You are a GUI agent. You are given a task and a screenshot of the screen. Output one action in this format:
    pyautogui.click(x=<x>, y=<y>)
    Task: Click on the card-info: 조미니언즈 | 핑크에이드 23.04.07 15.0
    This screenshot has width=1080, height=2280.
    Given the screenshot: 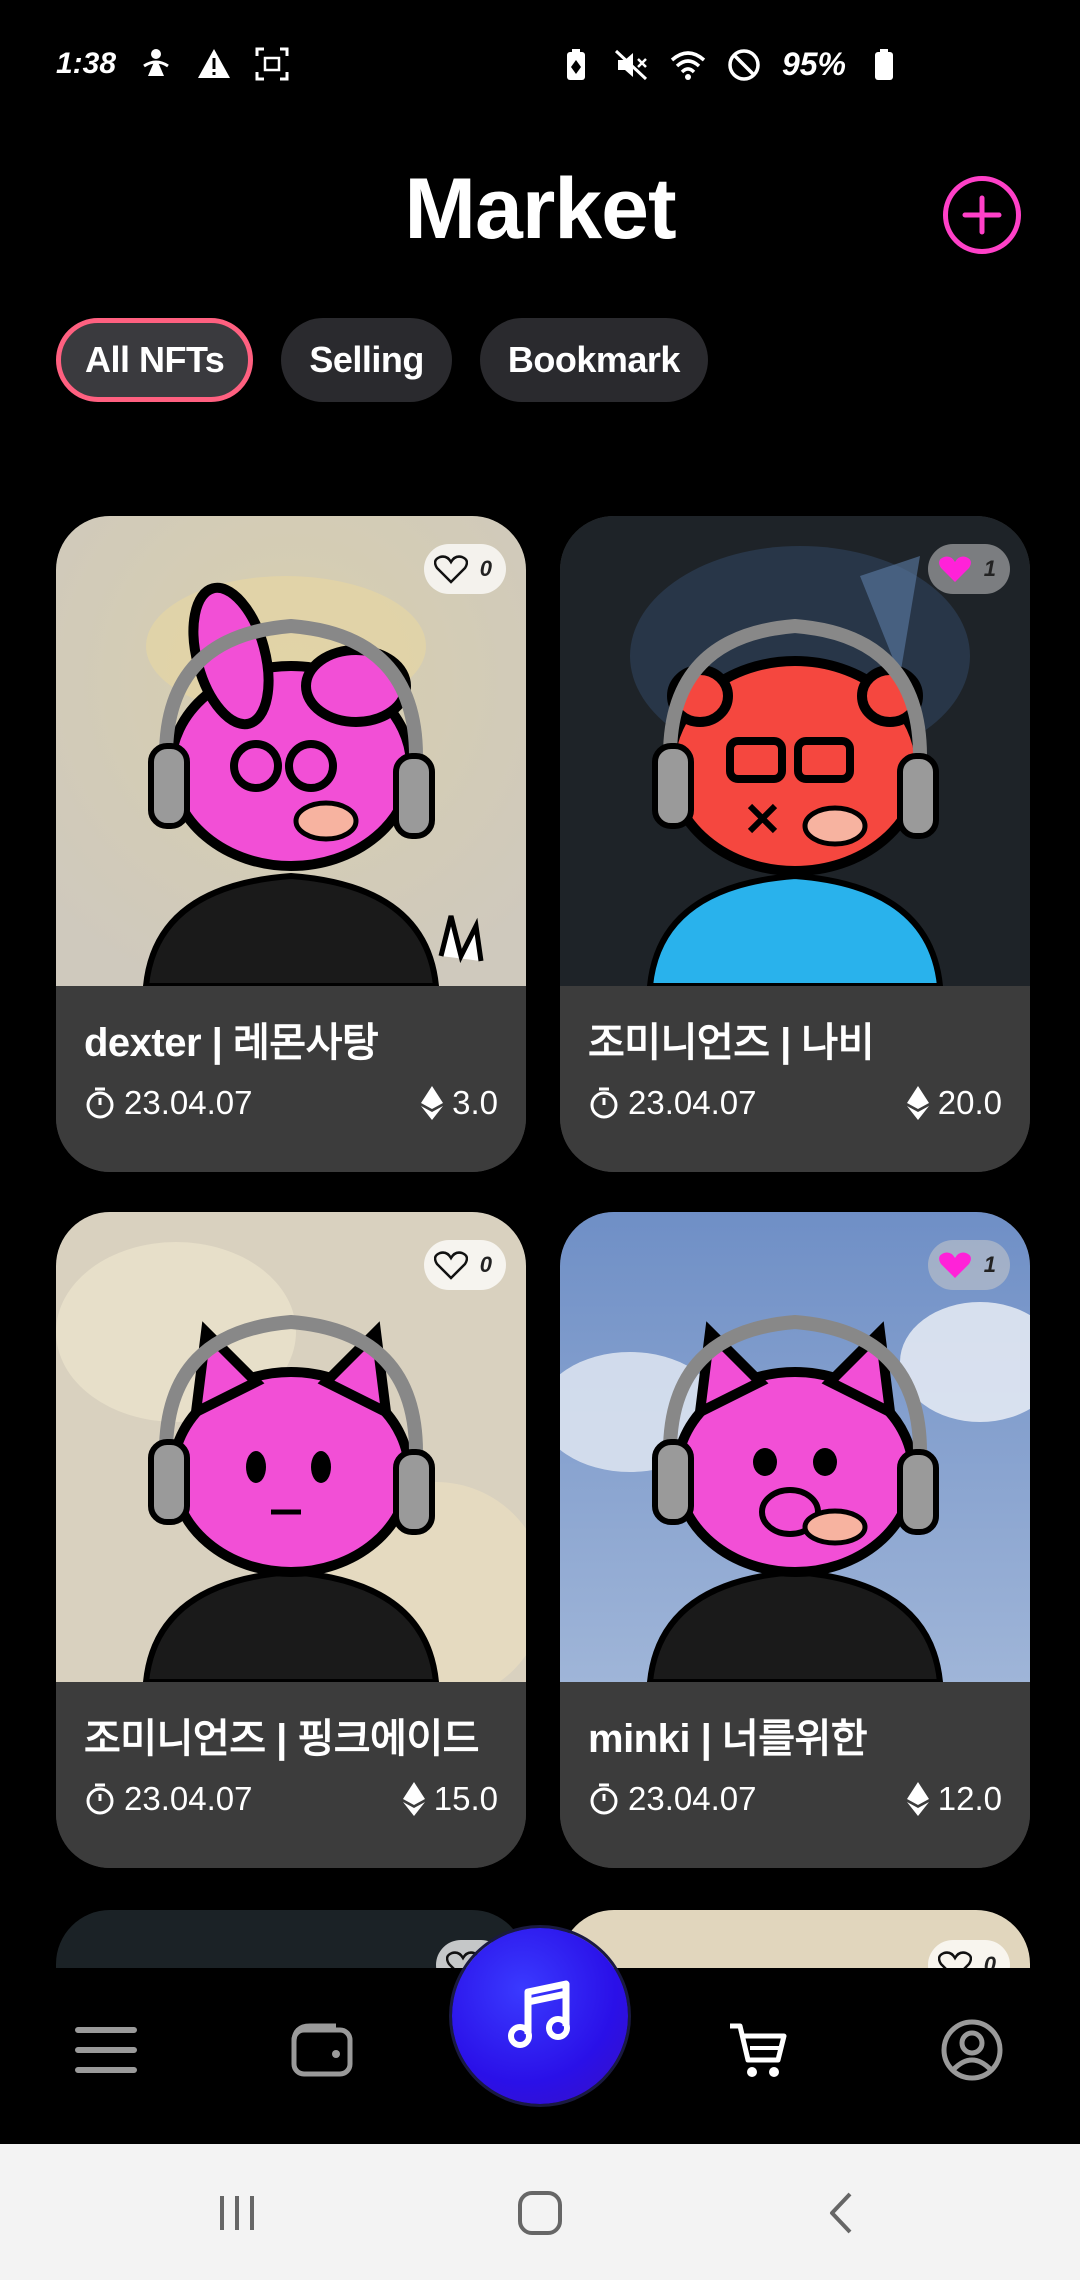 What is the action you would take?
    pyautogui.click(x=291, y=1775)
    